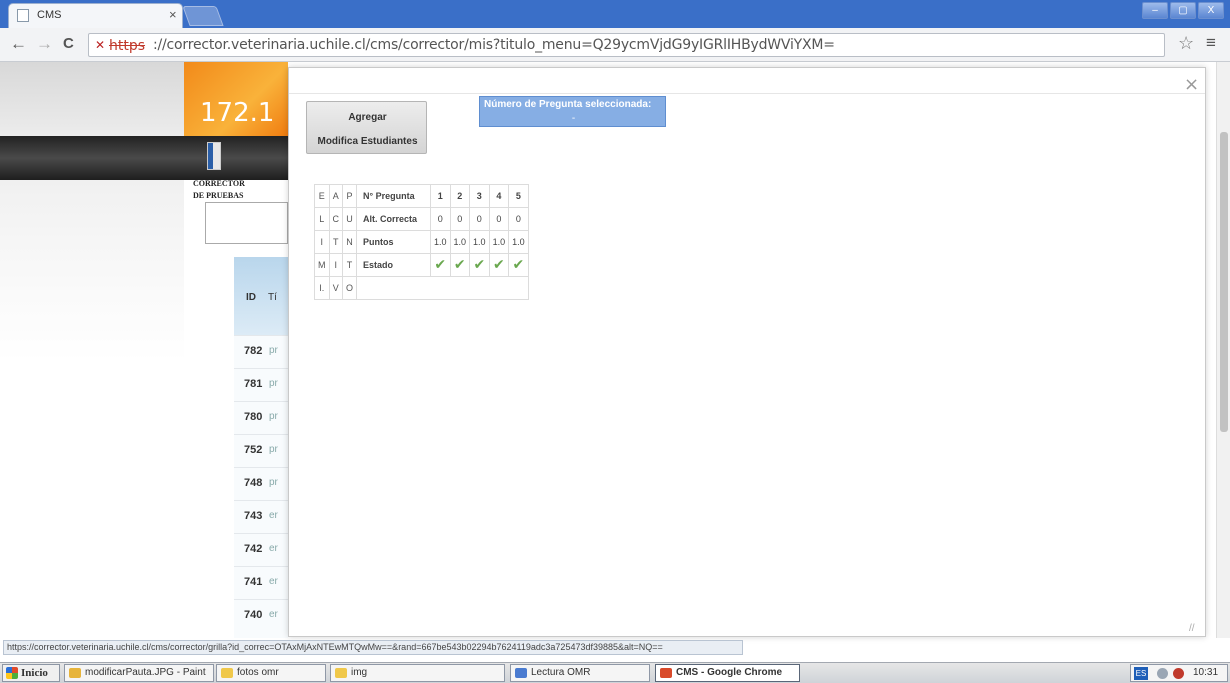  What do you see at coordinates (349, 196) in the screenshot?
I see `vertical-letter: P` at bounding box center [349, 196].